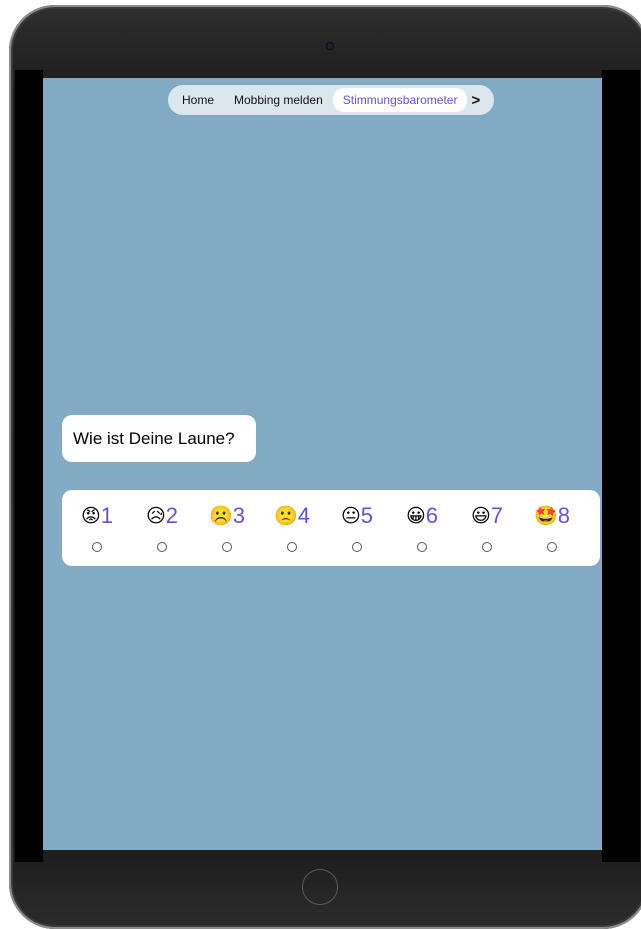 This screenshot has width=641, height=929. Describe the element at coordinates (238, 515) in the screenshot. I see `rating-number: 3` at that location.